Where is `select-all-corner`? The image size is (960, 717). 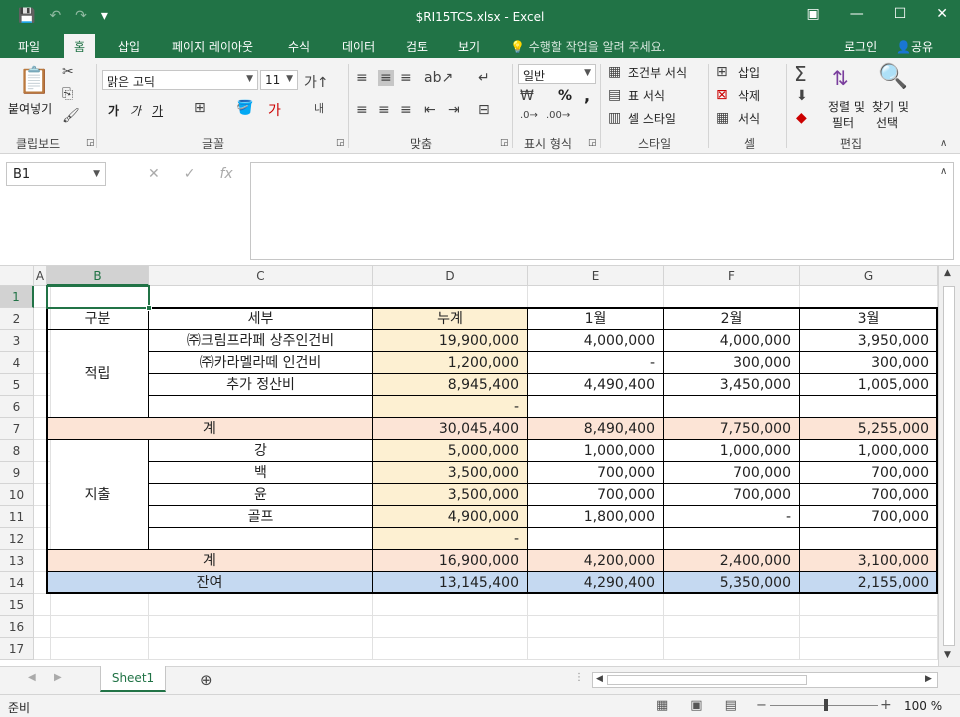 select-all-corner is located at coordinates (17, 276).